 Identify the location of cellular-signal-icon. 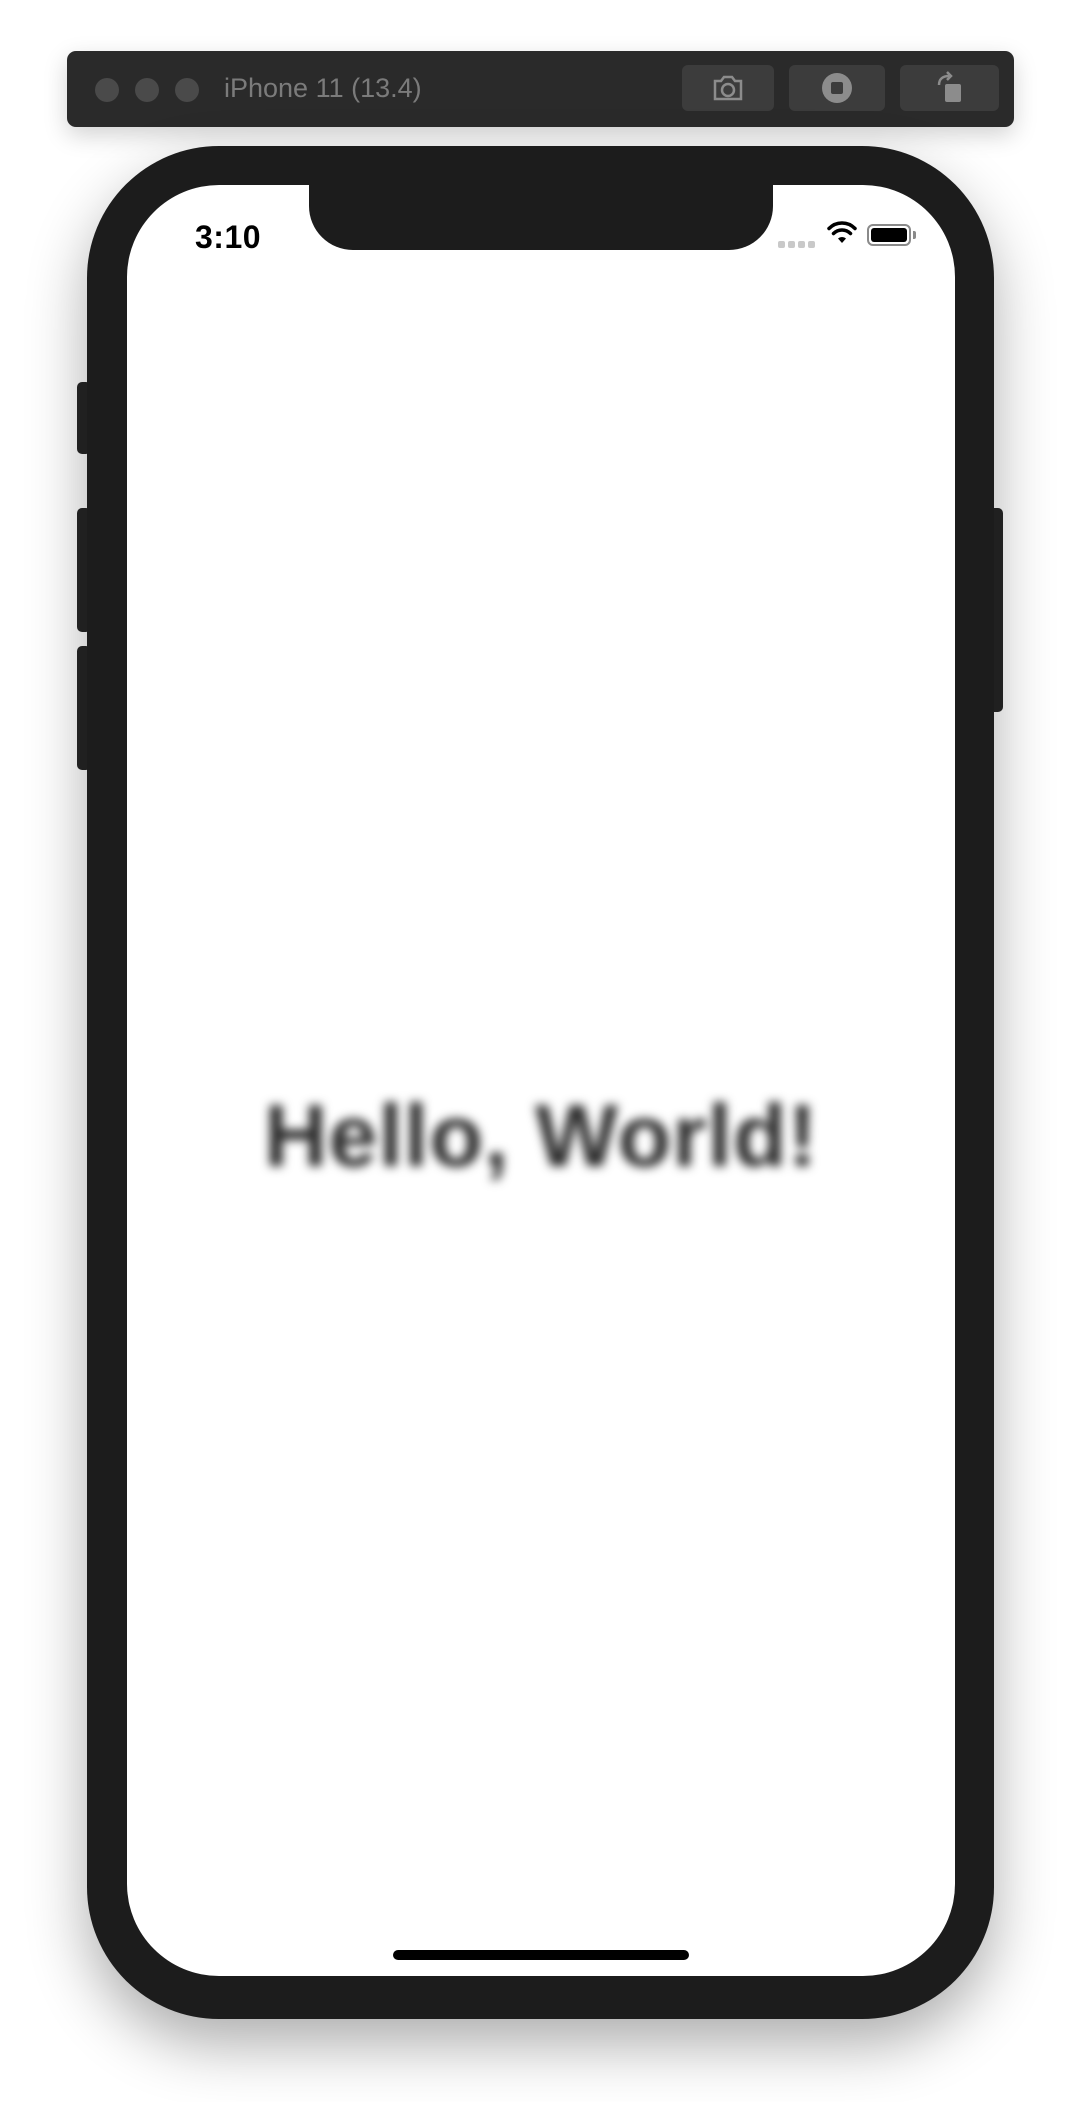
(797, 245).